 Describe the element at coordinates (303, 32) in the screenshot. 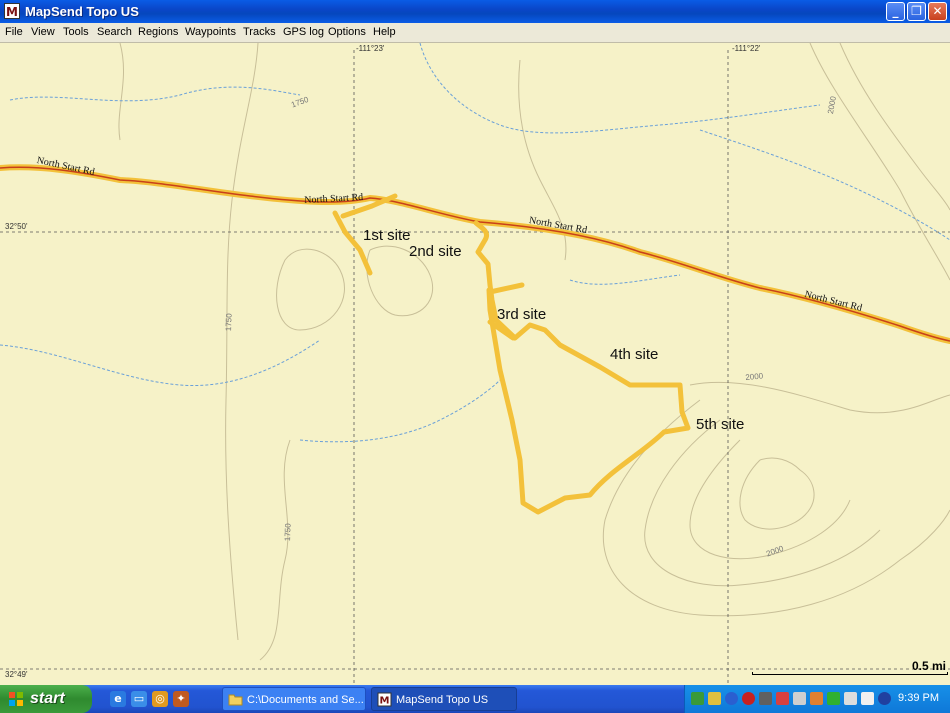

I see `menu-gps-log: GPS log` at that location.